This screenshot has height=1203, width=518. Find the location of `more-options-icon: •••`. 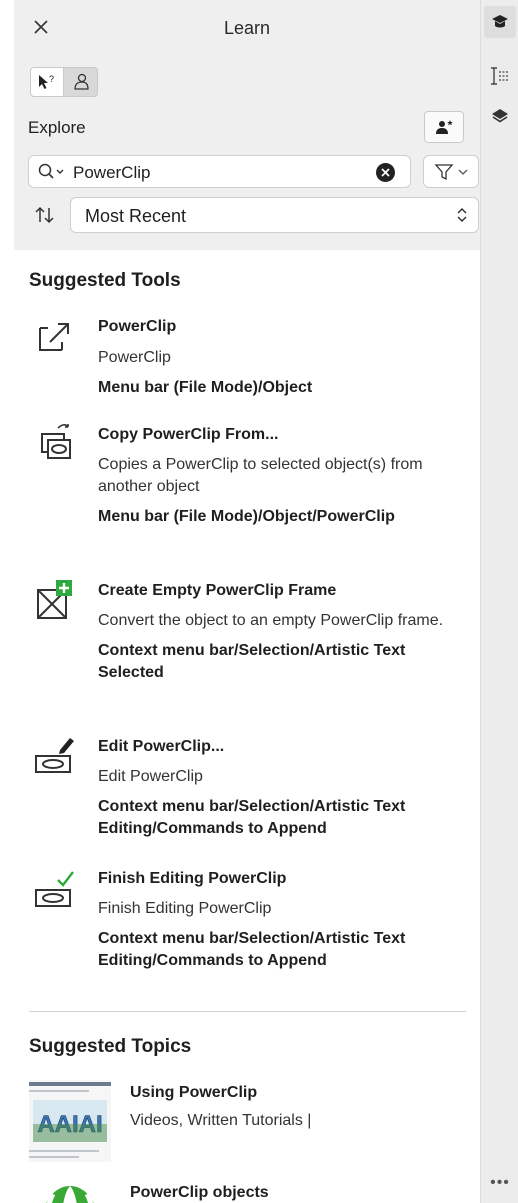

more-options-icon: ••• is located at coordinates (499, 1183).